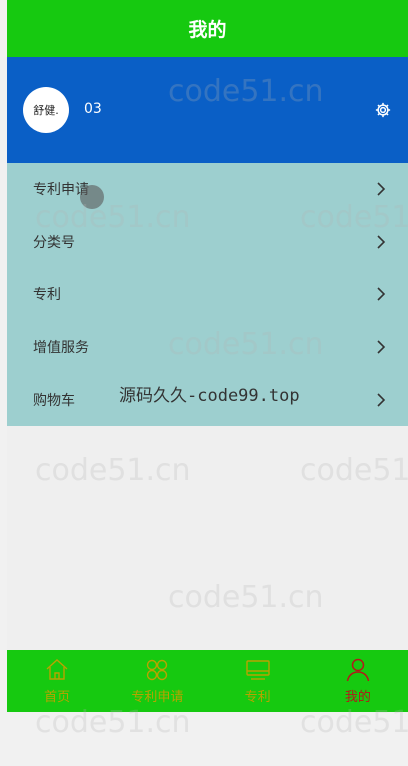 The image size is (408, 766). I want to click on tab-label: 专利, so click(257, 697).